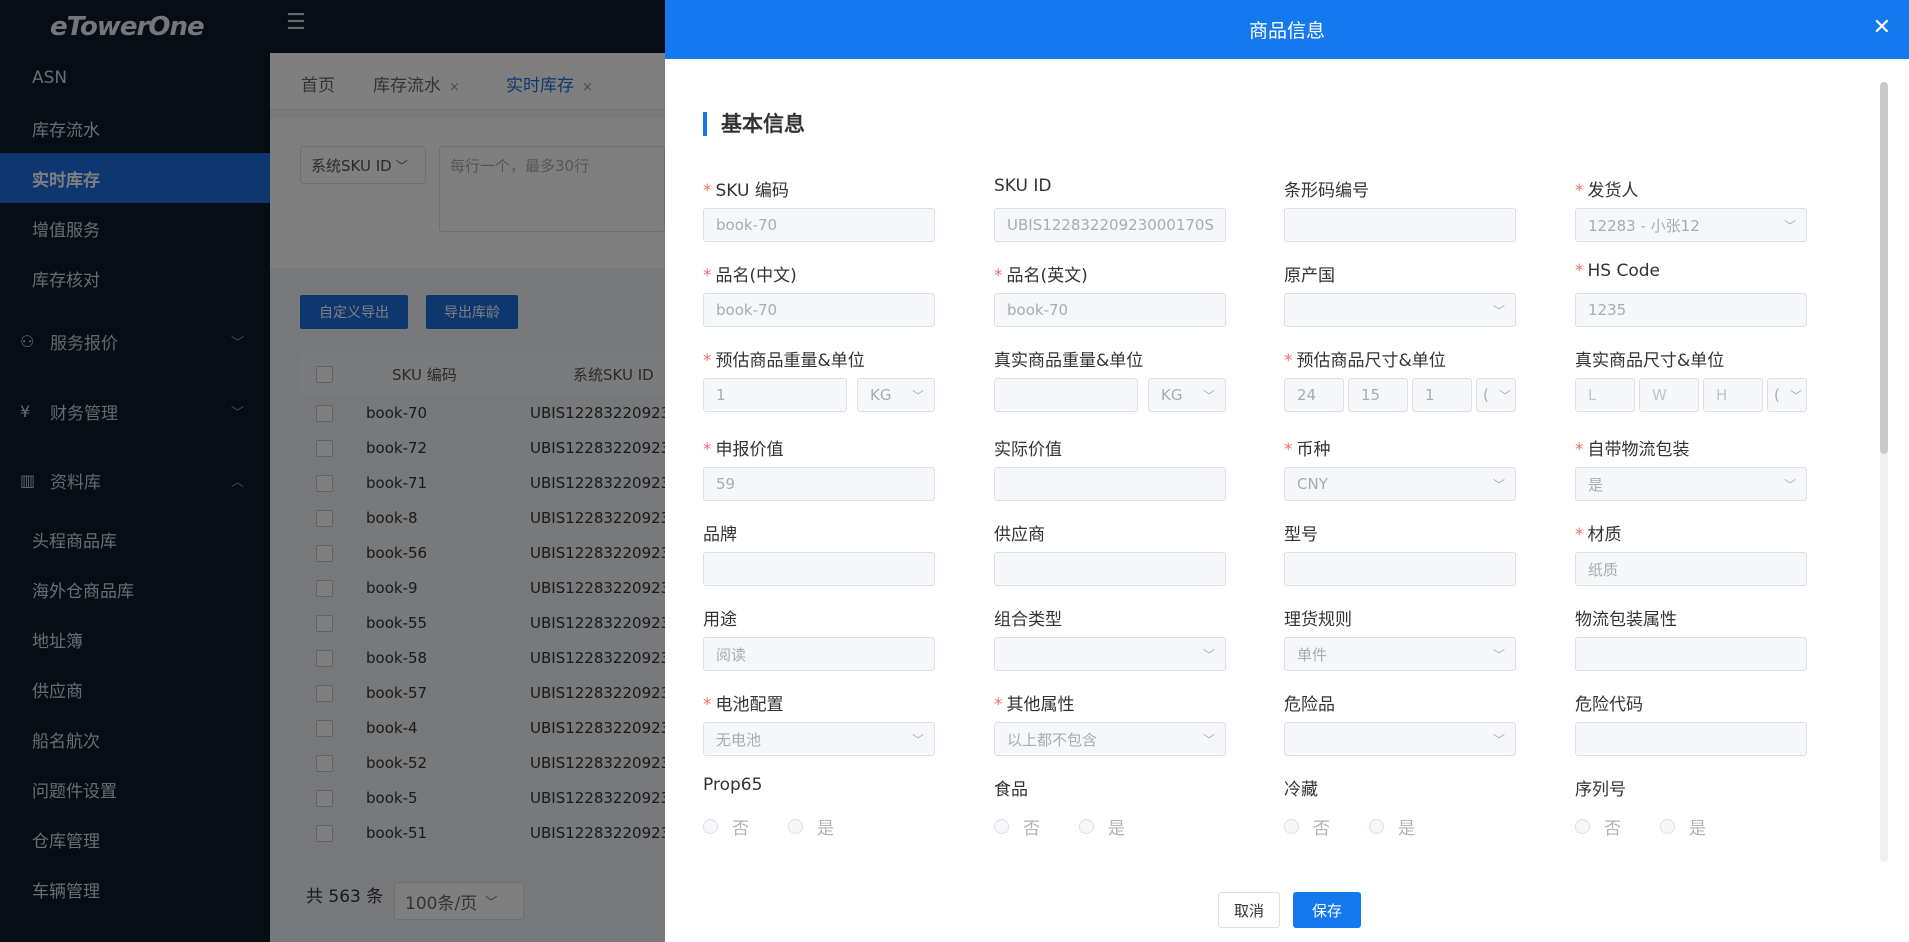 The image size is (1909, 942). I want to click on brand-input, so click(819, 569).